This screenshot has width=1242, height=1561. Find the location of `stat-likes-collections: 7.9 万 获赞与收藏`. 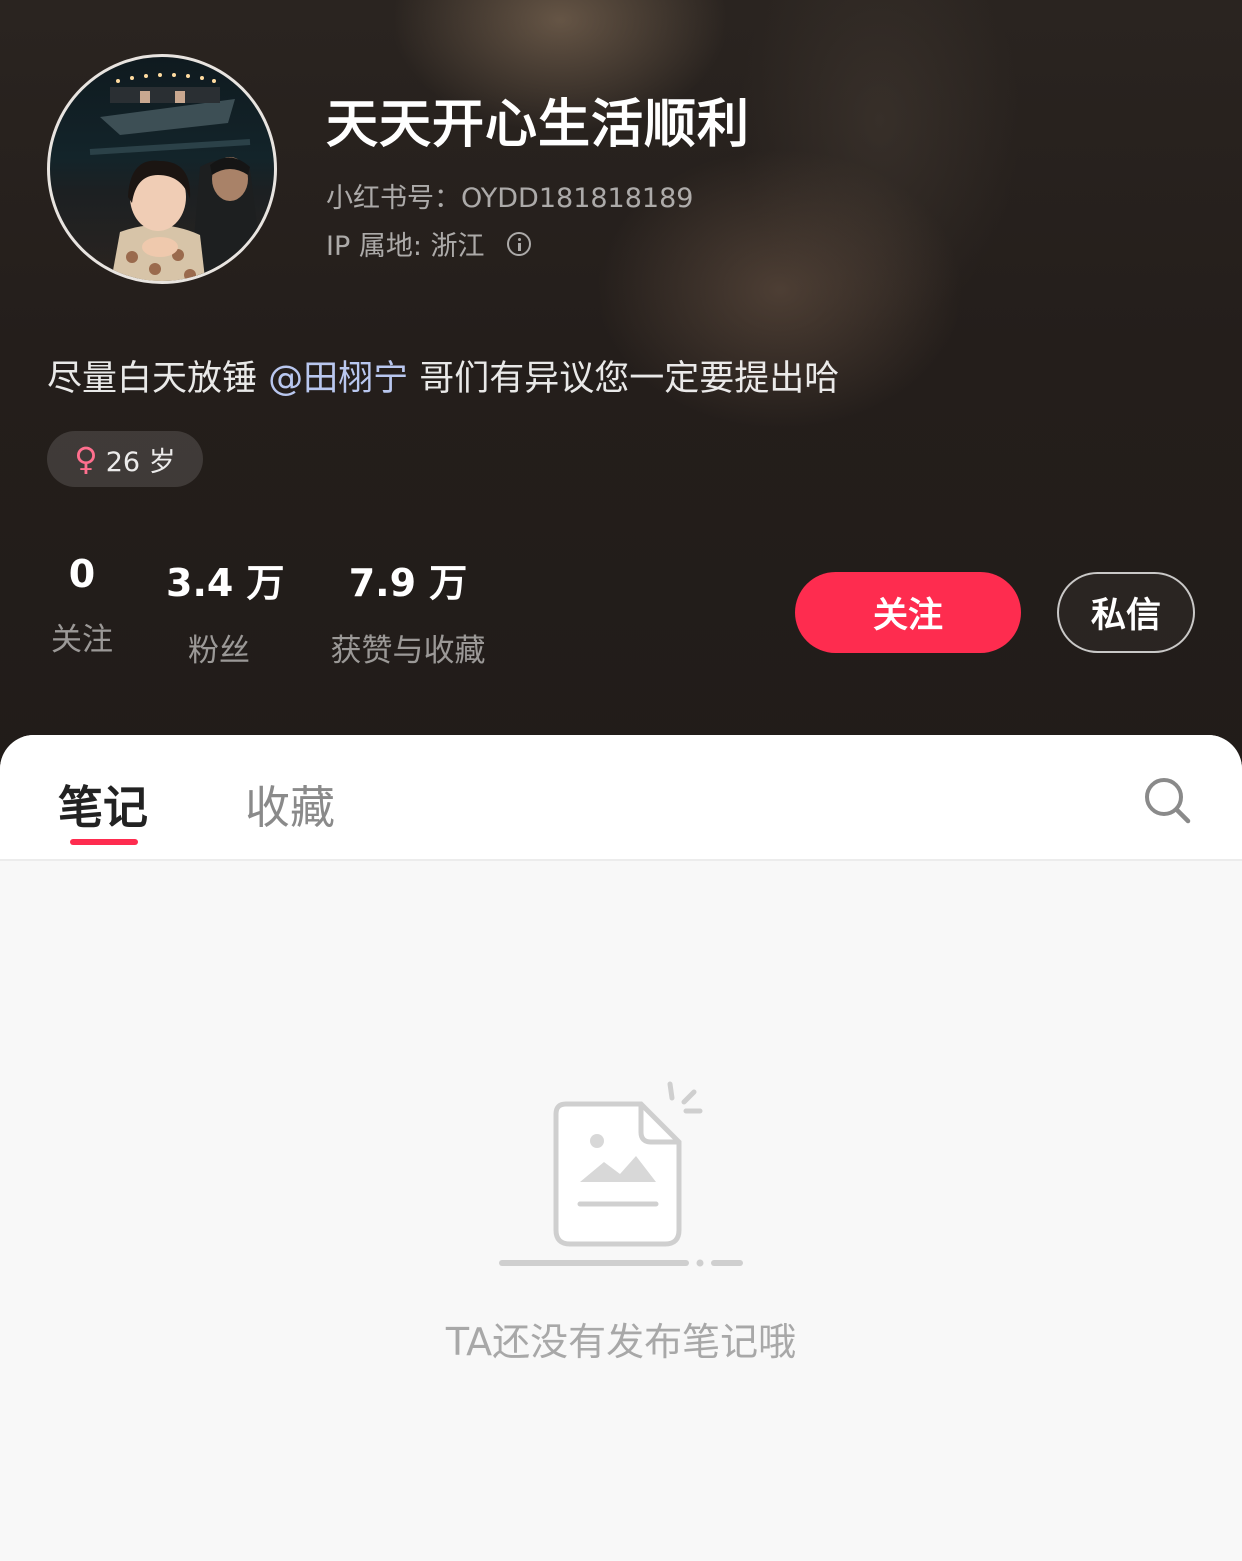

stat-likes-collections: 7.9 万 获赞与收藏 is located at coordinates (408, 611).